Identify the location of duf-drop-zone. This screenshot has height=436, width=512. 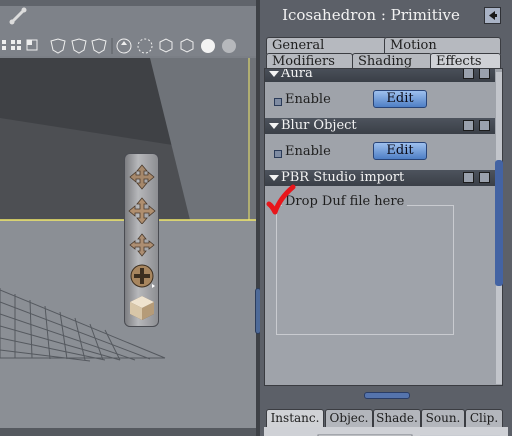
(365, 270).